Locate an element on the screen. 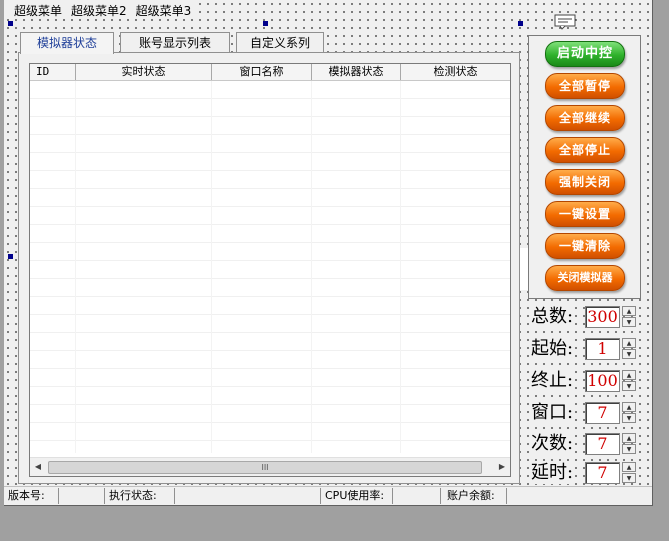 The width and height of the screenshot is (669, 541). count-input: 7 is located at coordinates (602, 444).